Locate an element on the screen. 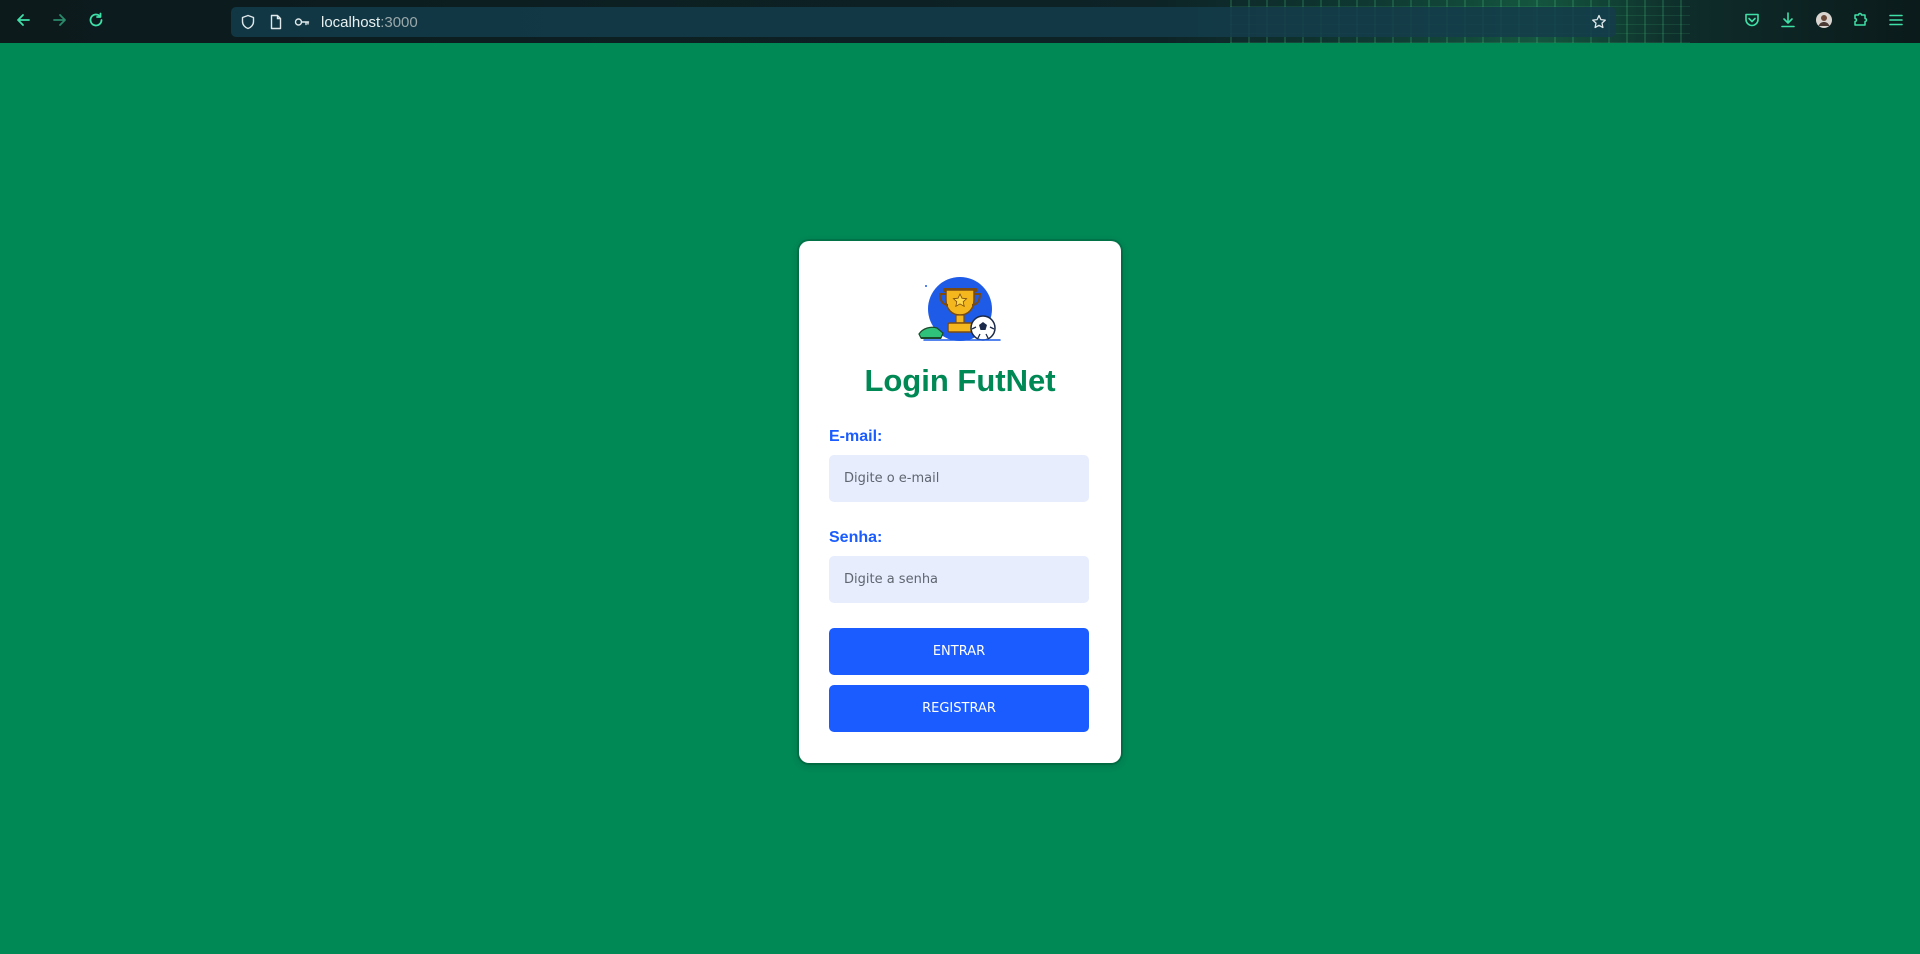 Image resolution: width=1920 pixels, height=954 pixels. login-button: ENTRAR is located at coordinates (959, 651).